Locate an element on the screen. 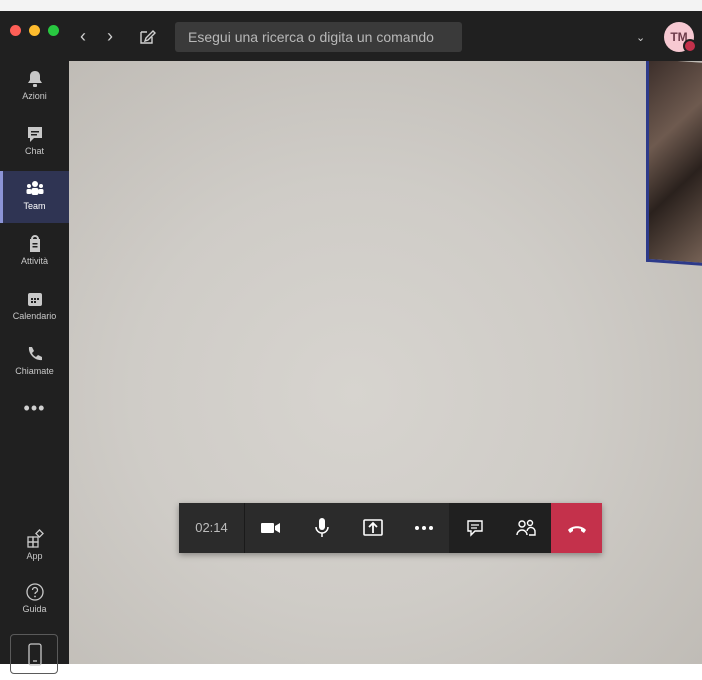 Image resolution: width=702 pixels, height=680 pixels. team-icon is located at coordinates (34, 188).